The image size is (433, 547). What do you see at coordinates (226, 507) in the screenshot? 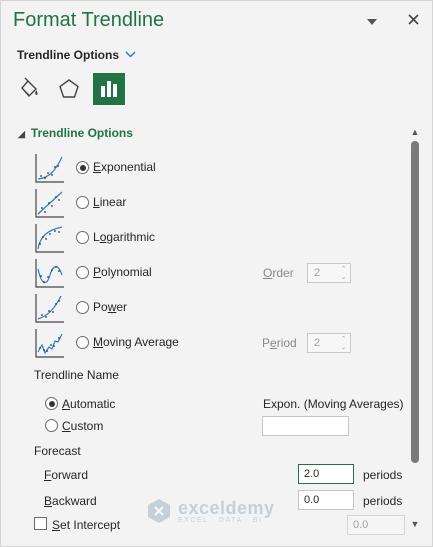
I see `watermark-brand: exceldemy` at bounding box center [226, 507].